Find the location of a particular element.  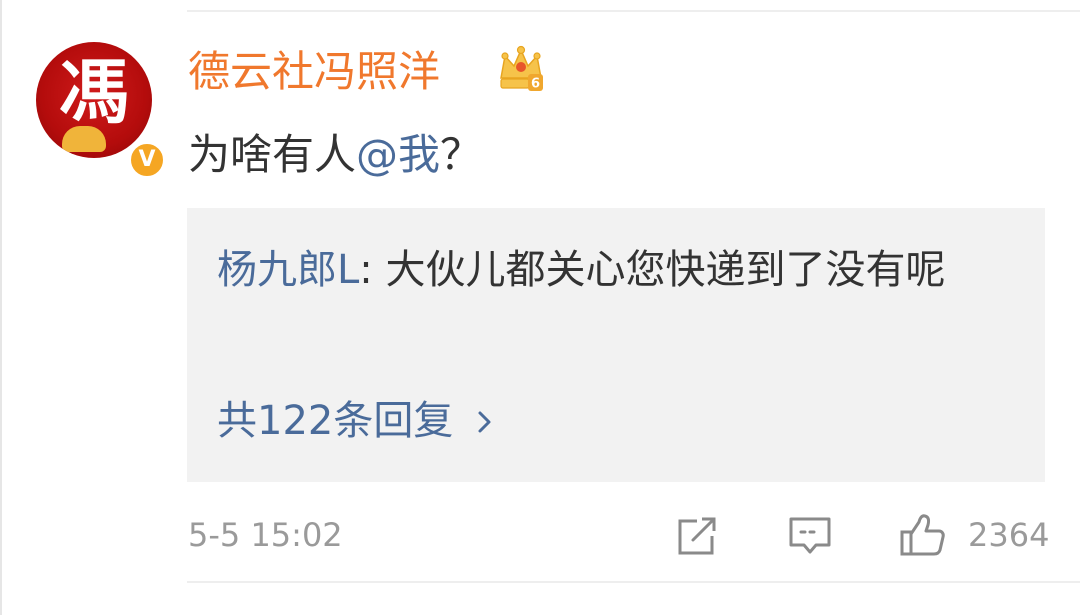

avatar: 馮 V is located at coordinates (101, 110).